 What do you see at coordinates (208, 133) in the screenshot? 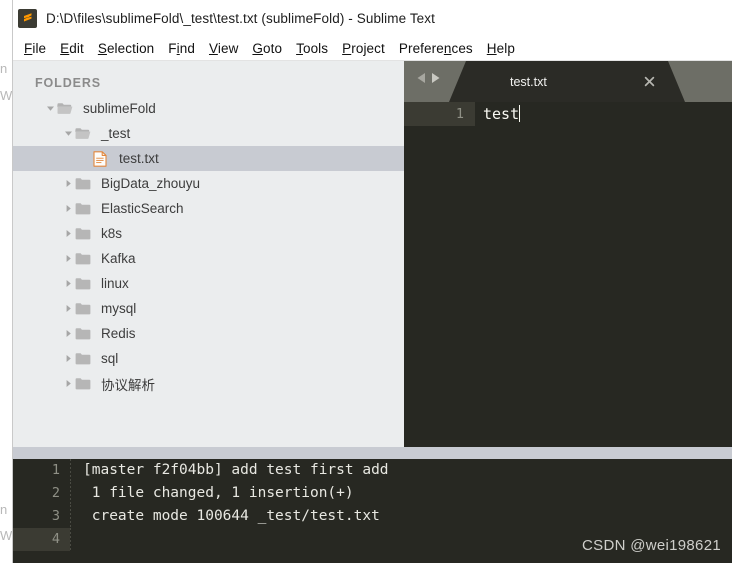
I see `sidebar-item-_test: _test` at bounding box center [208, 133].